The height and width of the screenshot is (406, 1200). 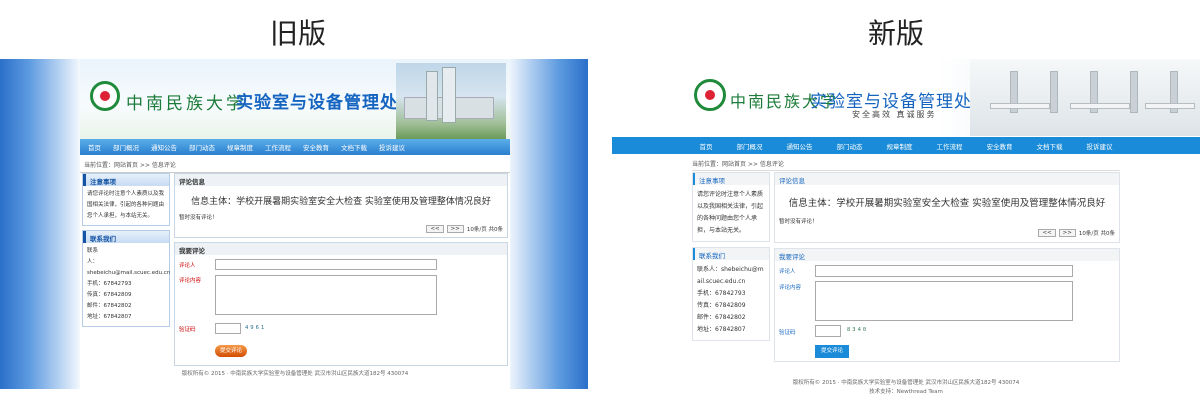 I want to click on old-version-label: 旧版, so click(x=298, y=33).